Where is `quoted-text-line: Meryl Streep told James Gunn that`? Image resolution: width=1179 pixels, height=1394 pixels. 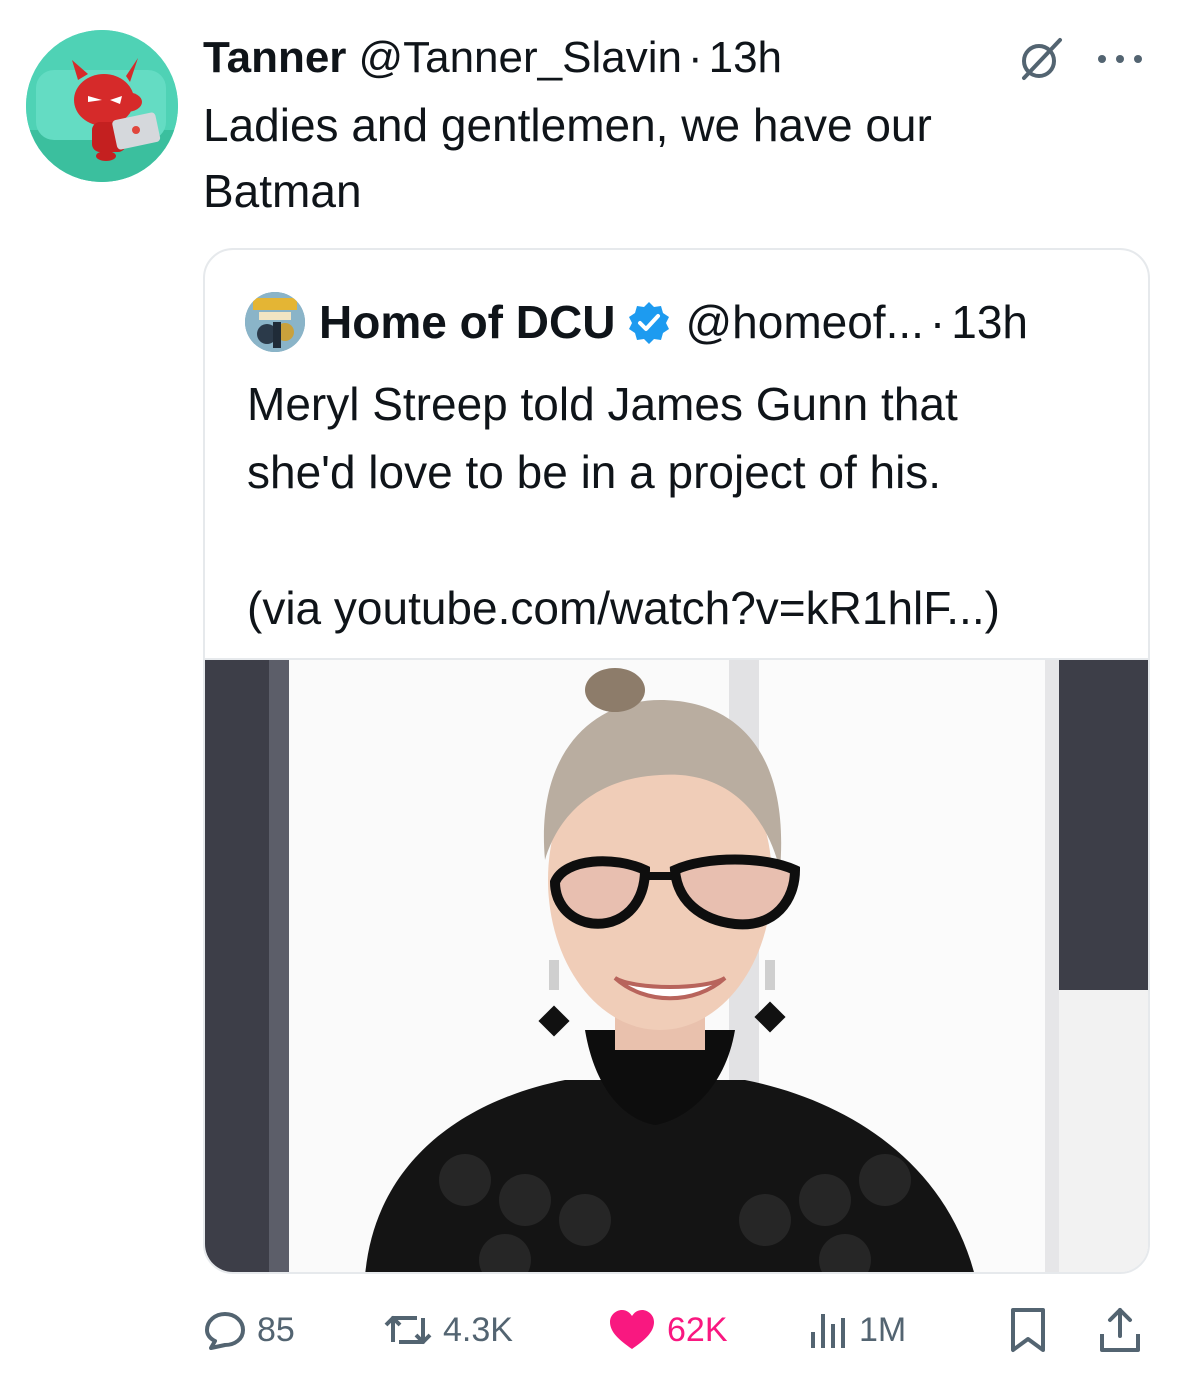 quoted-text-line: Meryl Streep told James Gunn that is located at coordinates (602, 404).